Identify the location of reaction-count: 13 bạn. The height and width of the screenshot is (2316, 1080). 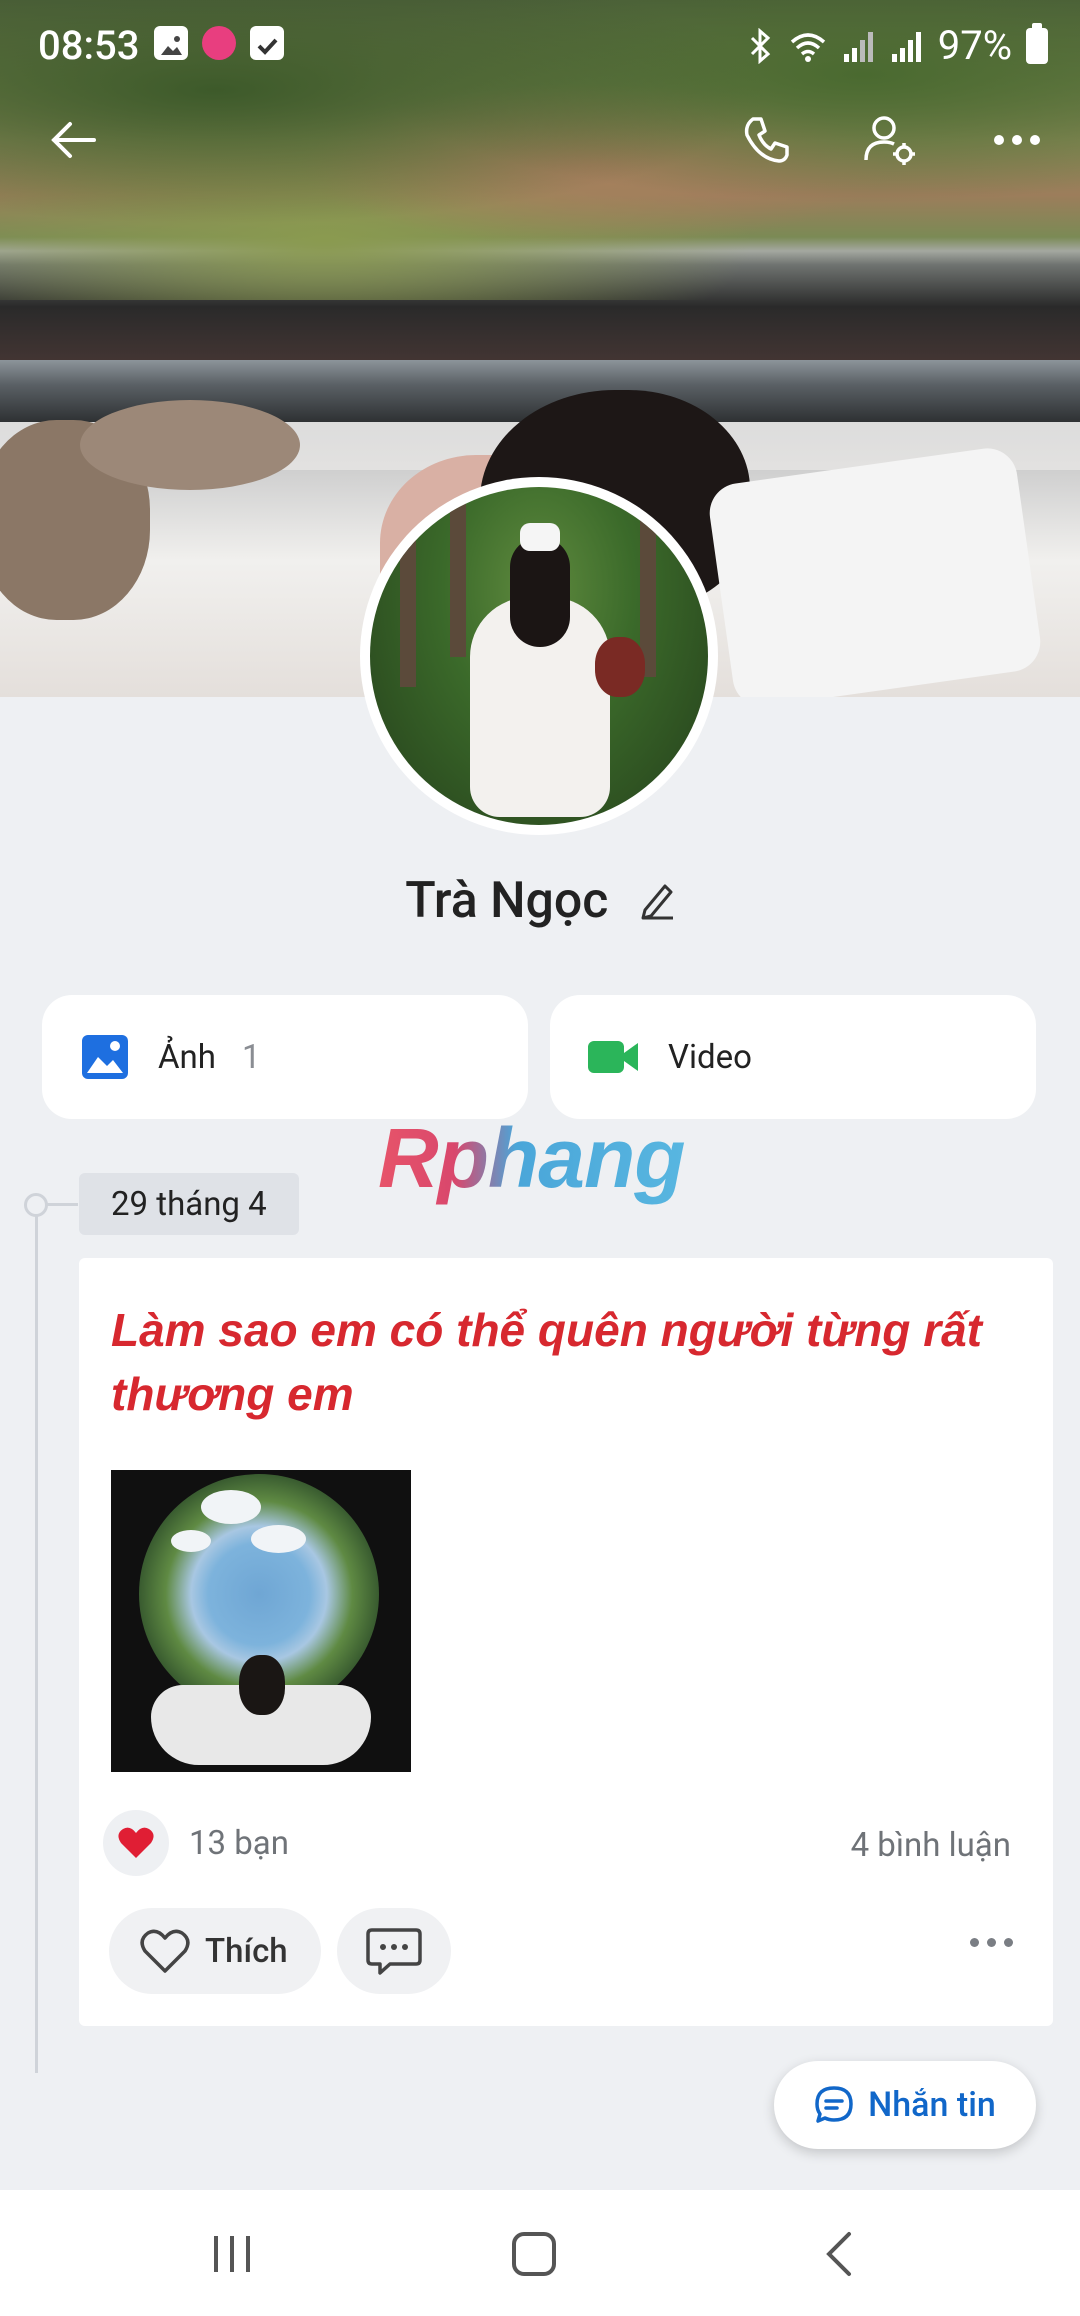
(239, 1843).